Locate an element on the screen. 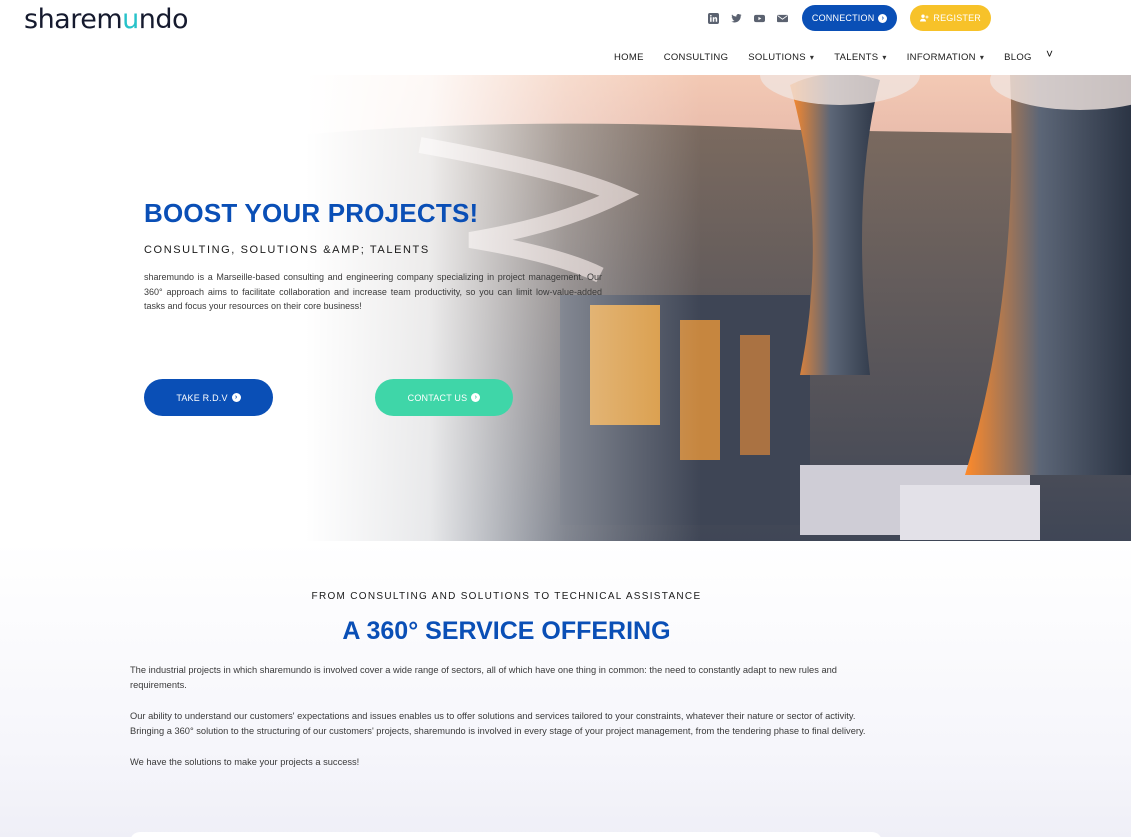 The width and height of the screenshot is (1131, 837). nav-item-label: TALENTS is located at coordinates (856, 57).